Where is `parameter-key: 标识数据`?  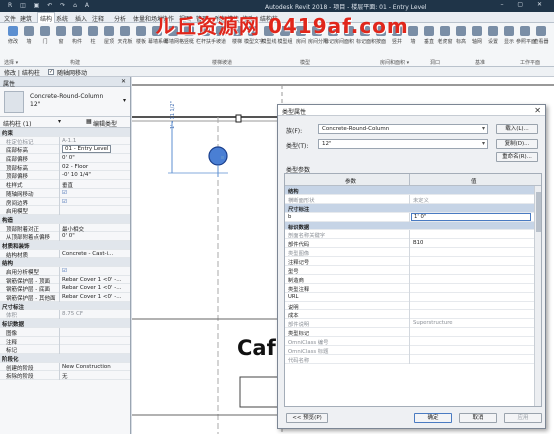
parameter-key: 标识数据 is located at coordinates (299, 227).